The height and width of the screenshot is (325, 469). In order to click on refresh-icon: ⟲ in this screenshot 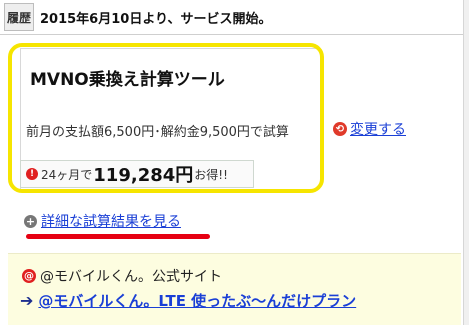, I will do `click(340, 129)`.